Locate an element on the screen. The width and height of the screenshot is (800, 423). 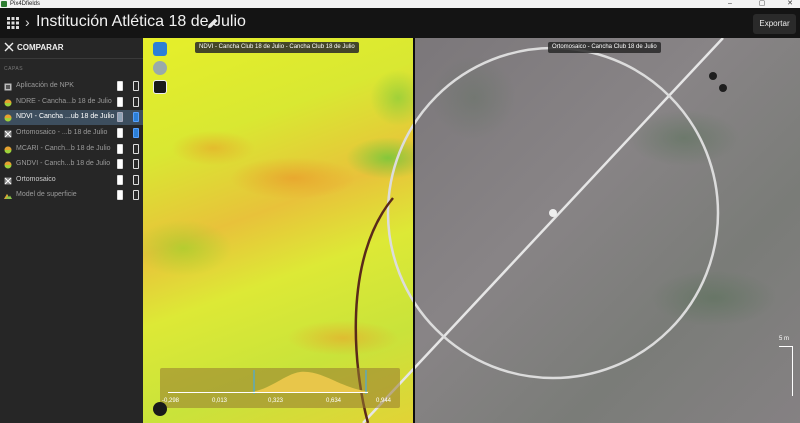
histogram-value: 0,634 is located at coordinates (334, 401).